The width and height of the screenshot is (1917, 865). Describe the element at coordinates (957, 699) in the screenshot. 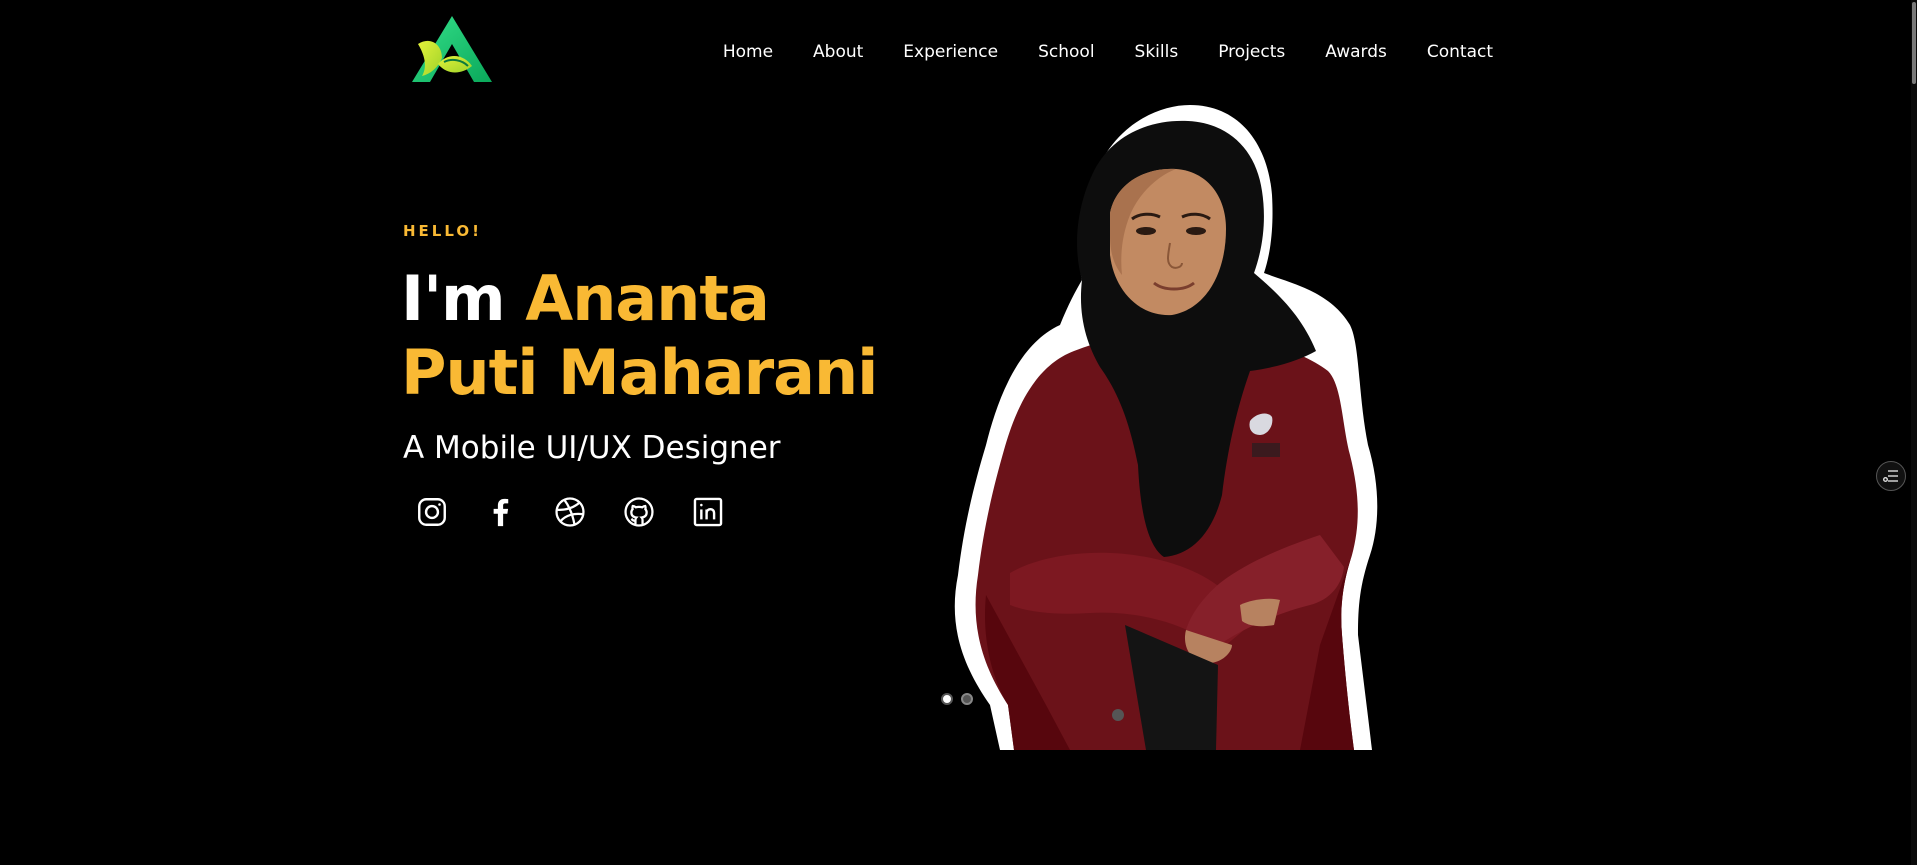

I see `carousel-indicators` at that location.